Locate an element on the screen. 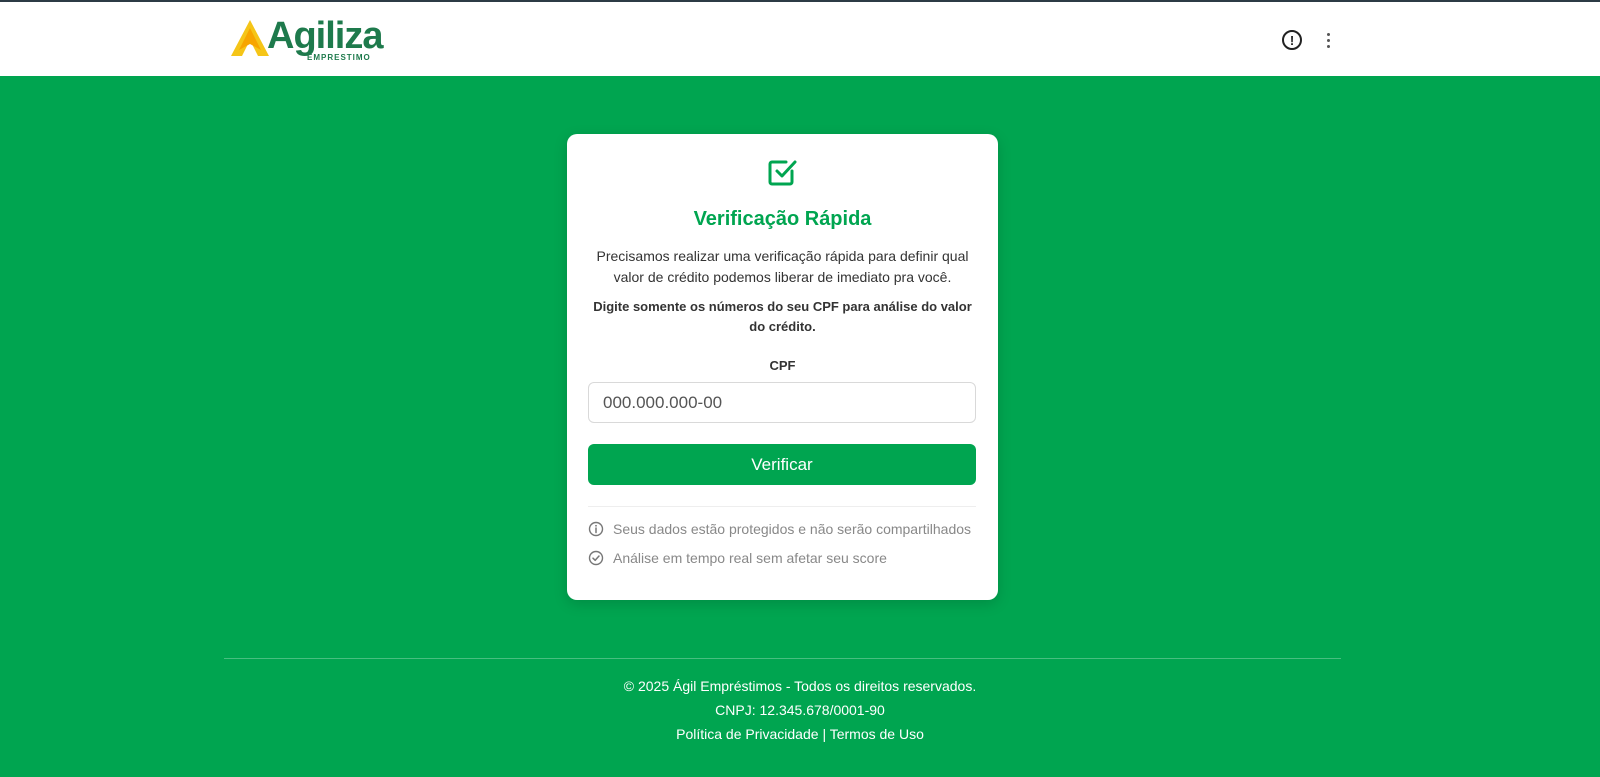 The height and width of the screenshot is (777, 1600). card-title: Verificação Rápida is located at coordinates (782, 219).